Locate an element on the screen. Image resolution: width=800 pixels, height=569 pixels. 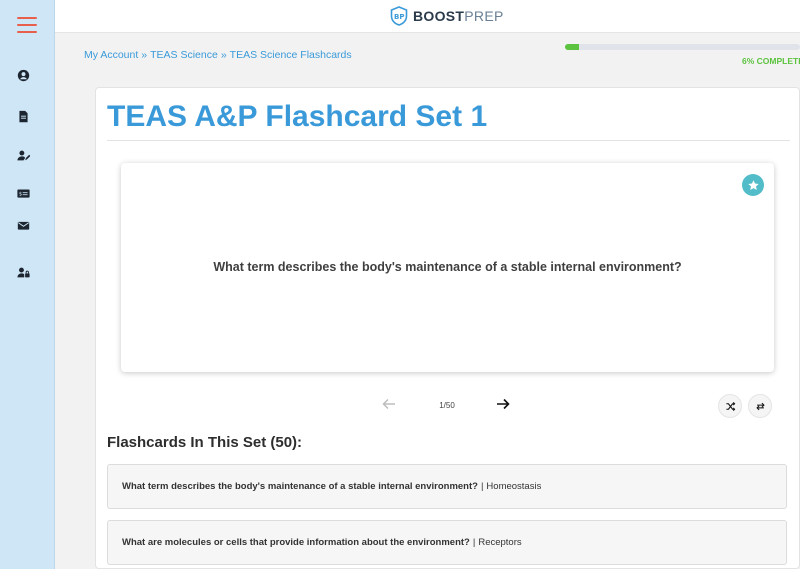
progress-label: 6% COMPLETE is located at coordinates (771, 61).